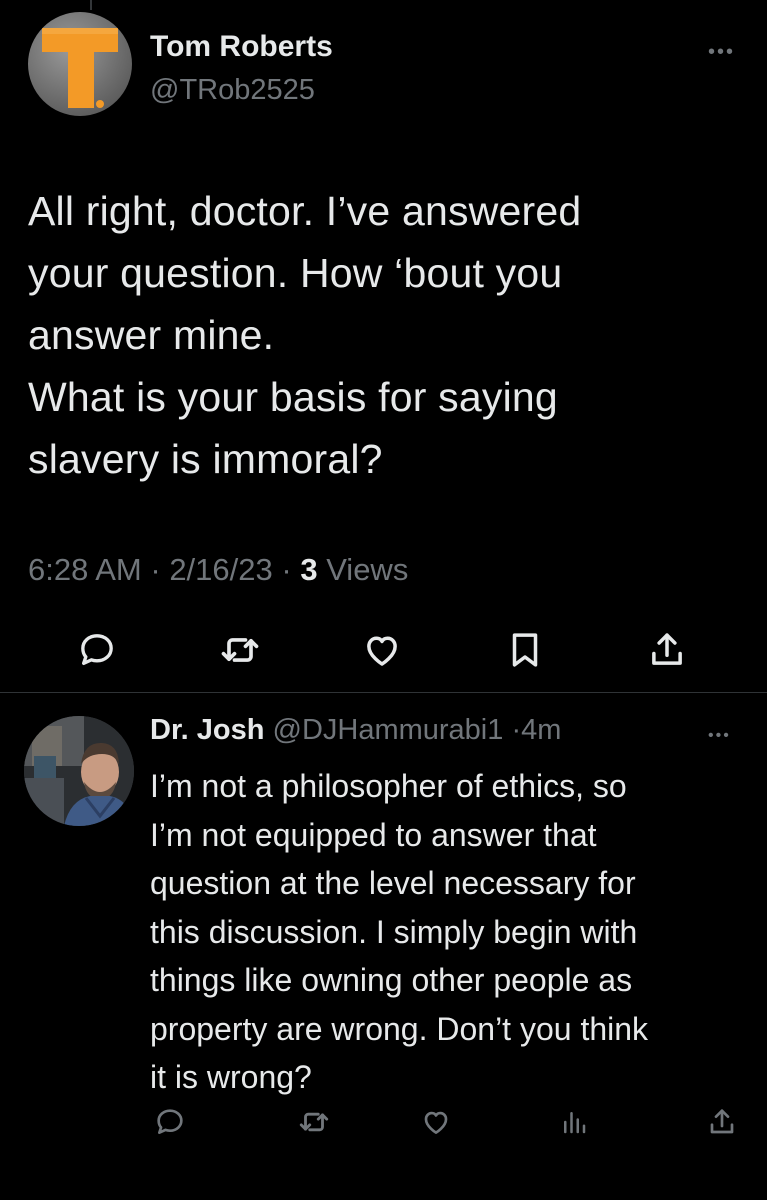  What do you see at coordinates (574, 1122) in the screenshot?
I see `analytics-icon` at bounding box center [574, 1122].